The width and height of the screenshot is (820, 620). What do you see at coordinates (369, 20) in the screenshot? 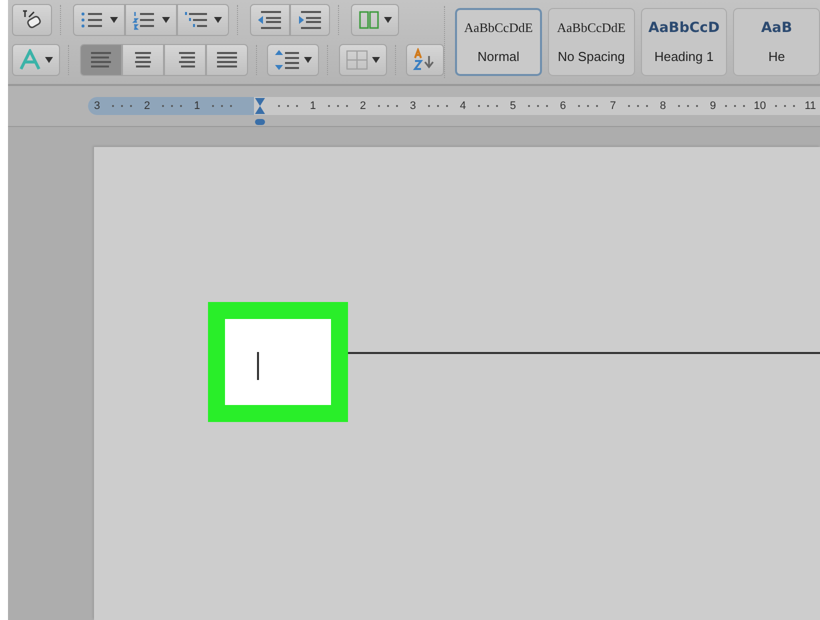
I see `columns-icon` at bounding box center [369, 20].